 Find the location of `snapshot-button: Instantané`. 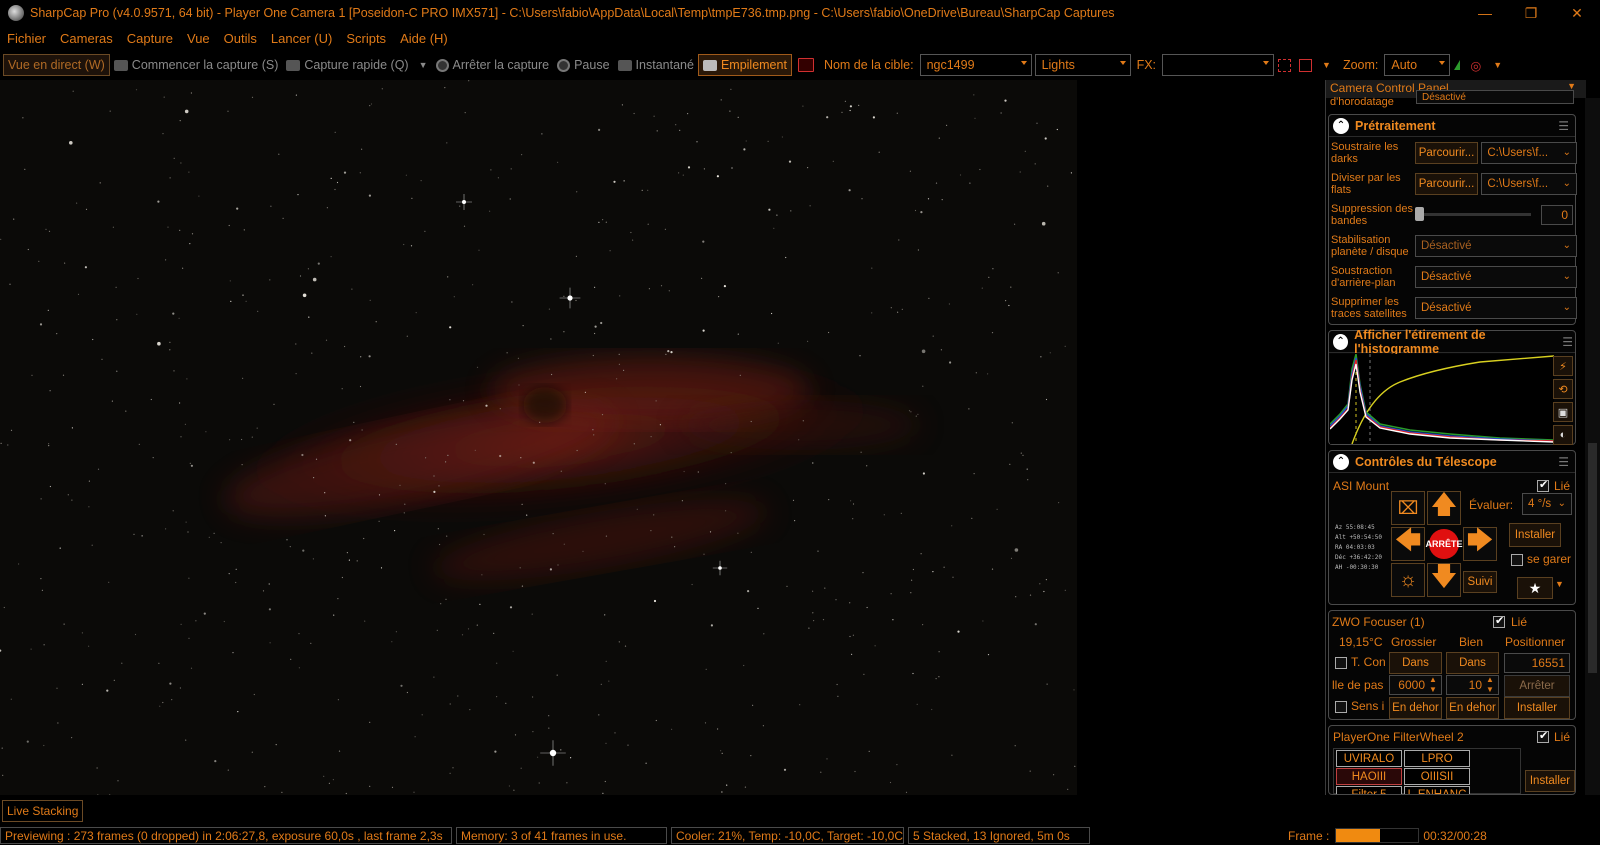

snapshot-button: Instantané is located at coordinates (656, 65).